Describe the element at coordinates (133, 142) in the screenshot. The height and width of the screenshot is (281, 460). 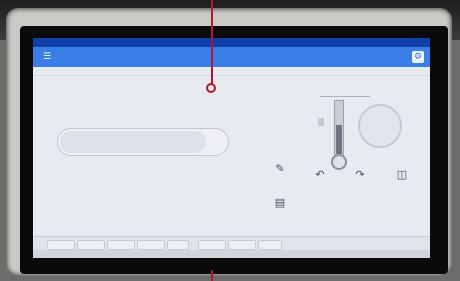
I see `level-bar-fill` at that location.